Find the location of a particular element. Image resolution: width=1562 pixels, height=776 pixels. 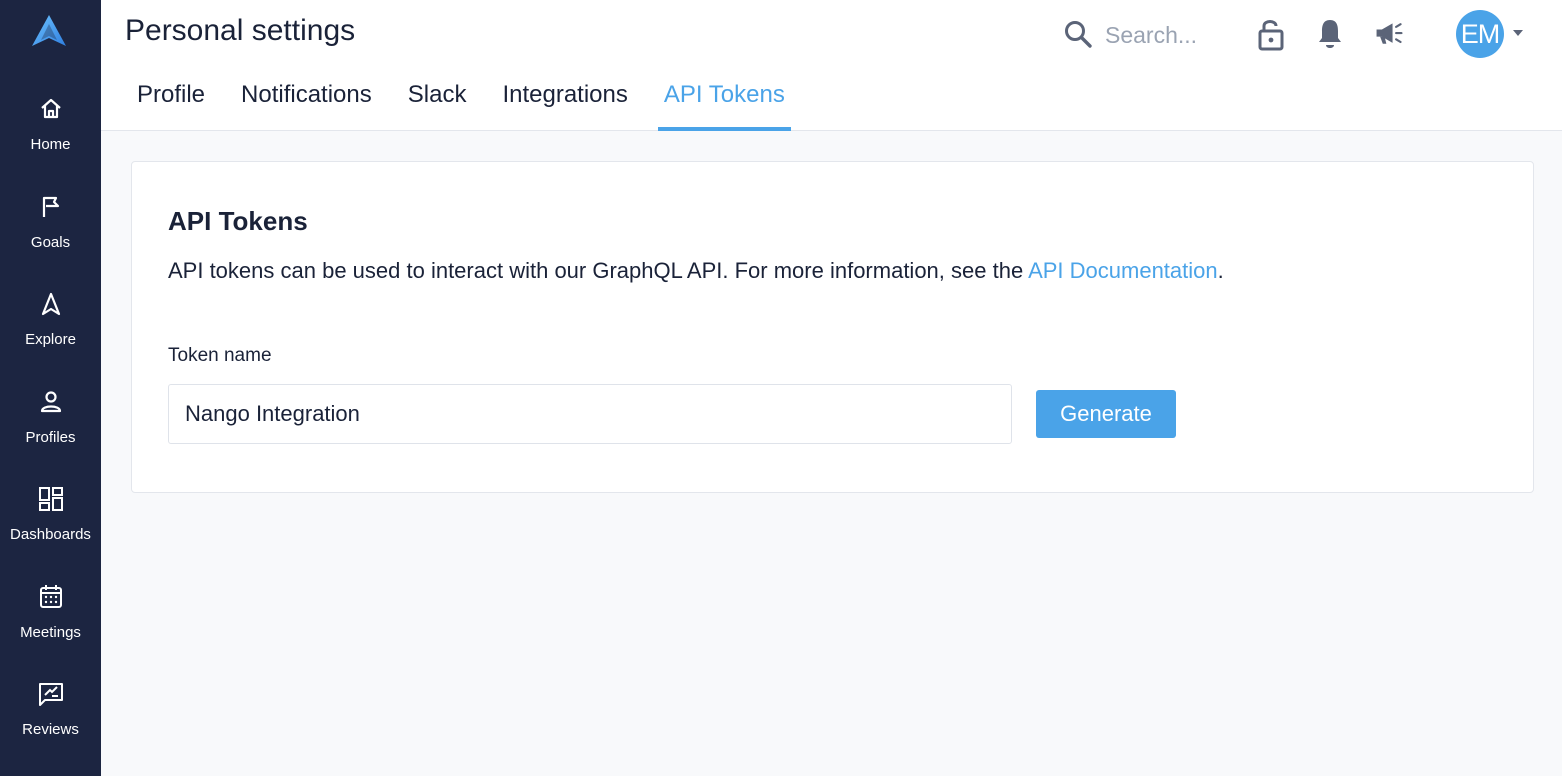

sidebar-item-goals: Goals is located at coordinates (50, 233).